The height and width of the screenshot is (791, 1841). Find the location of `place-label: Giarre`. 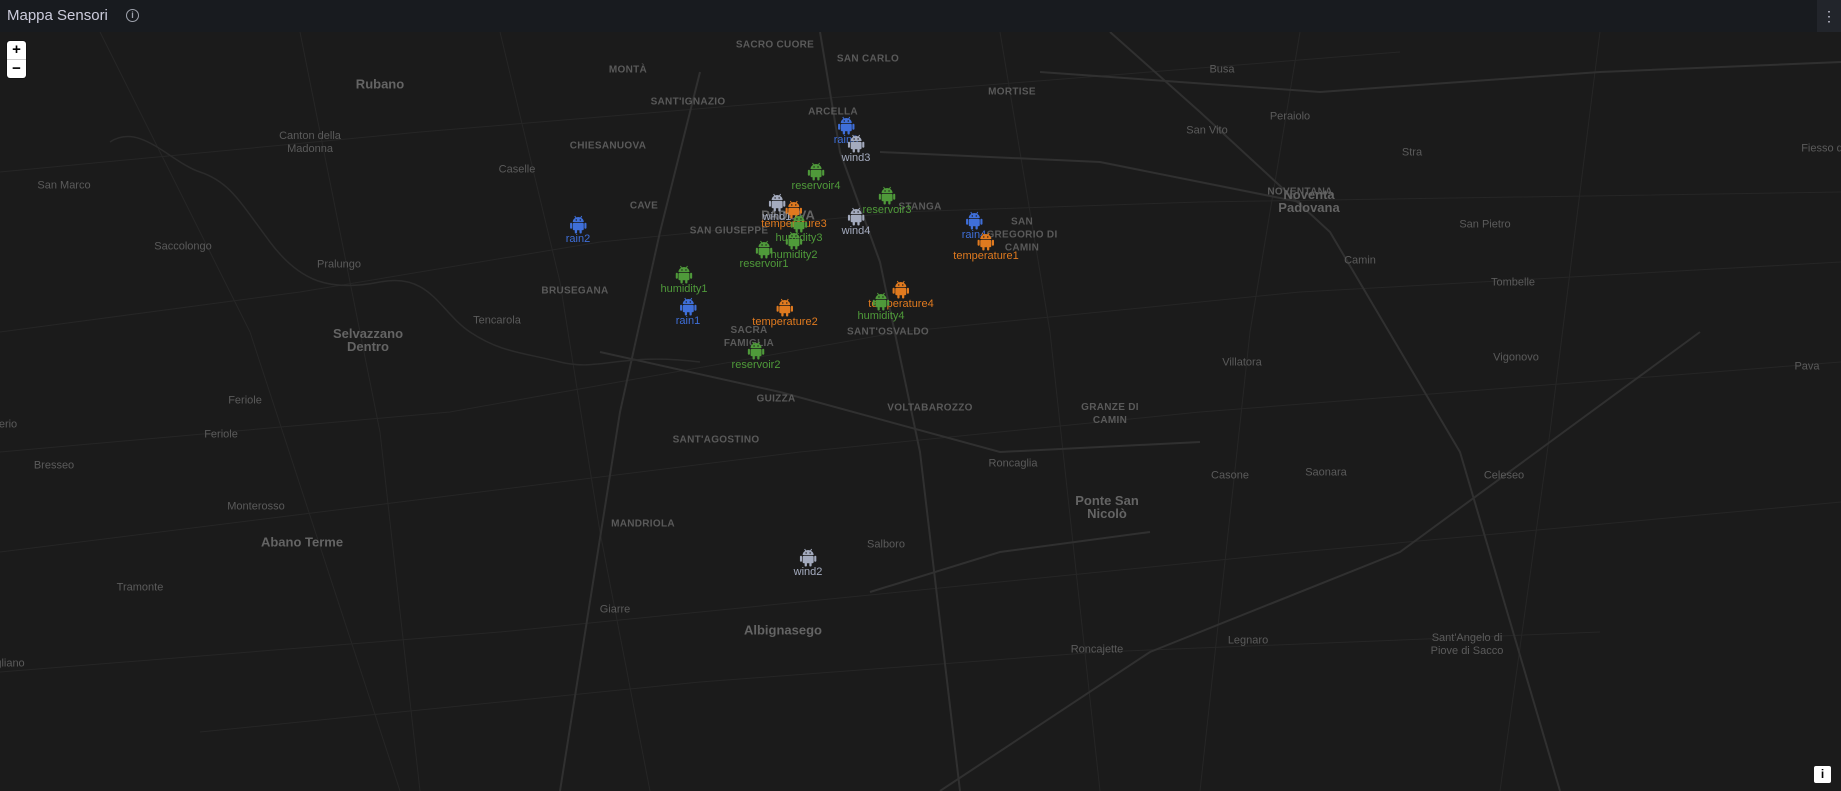

place-label: Giarre is located at coordinates (615, 609).